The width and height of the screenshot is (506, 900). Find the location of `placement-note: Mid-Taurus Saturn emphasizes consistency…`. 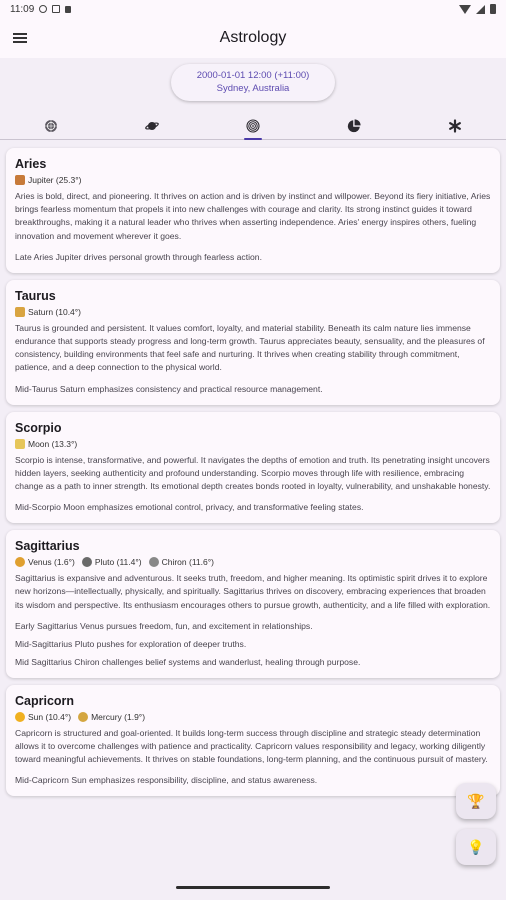

placement-note: Mid-Taurus Saturn emphasizes consistency… is located at coordinates (169, 388).